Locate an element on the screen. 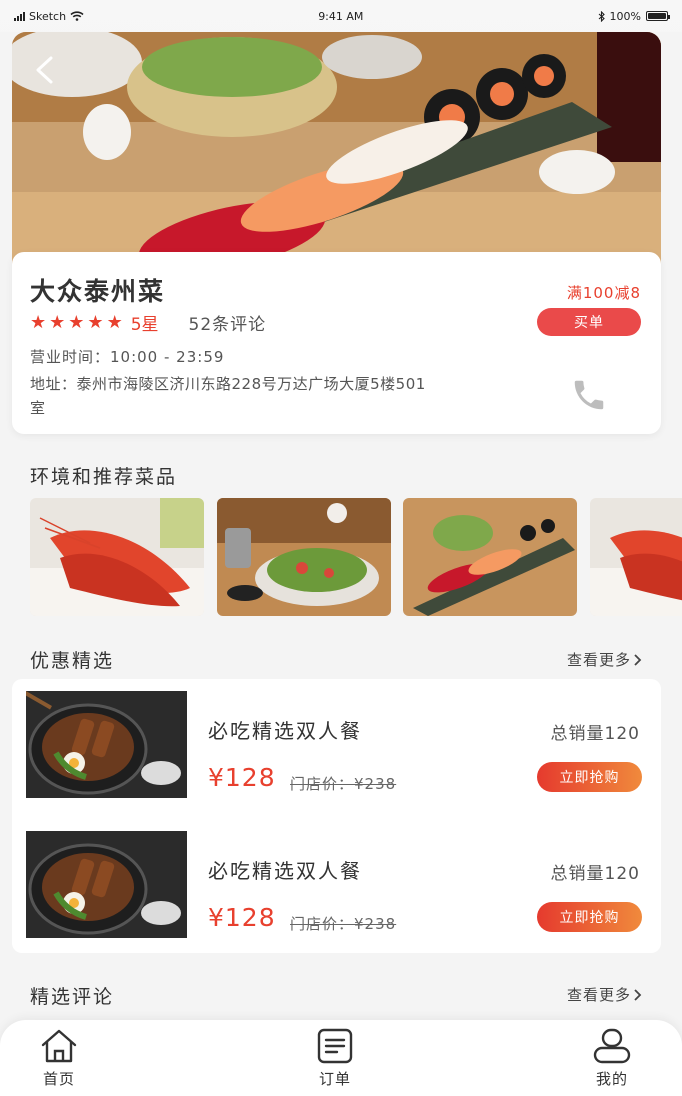 The width and height of the screenshot is (682, 1096). tab-home: 首页 is located at coordinates (59, 1058).